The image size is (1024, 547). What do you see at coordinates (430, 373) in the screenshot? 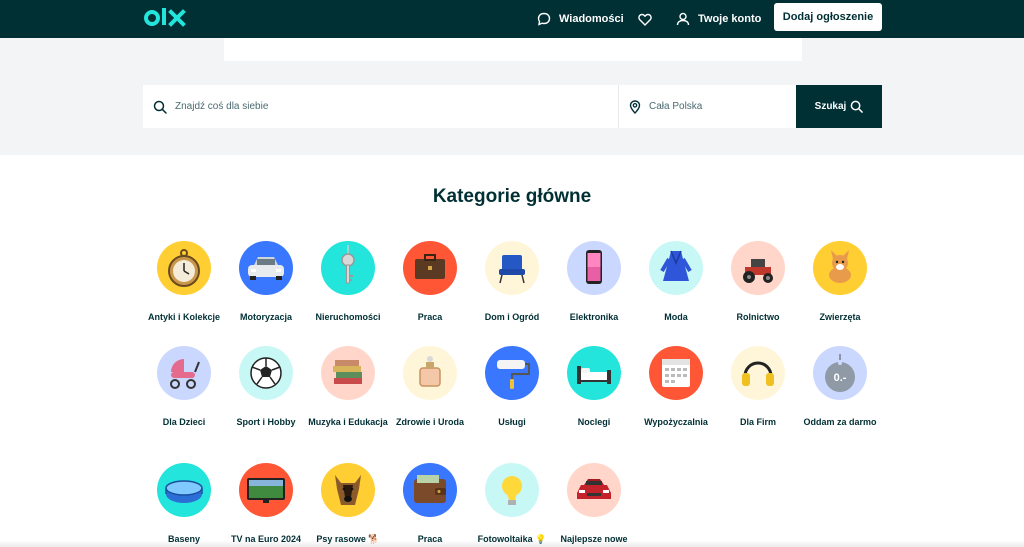
I see `perfume-icon` at bounding box center [430, 373].